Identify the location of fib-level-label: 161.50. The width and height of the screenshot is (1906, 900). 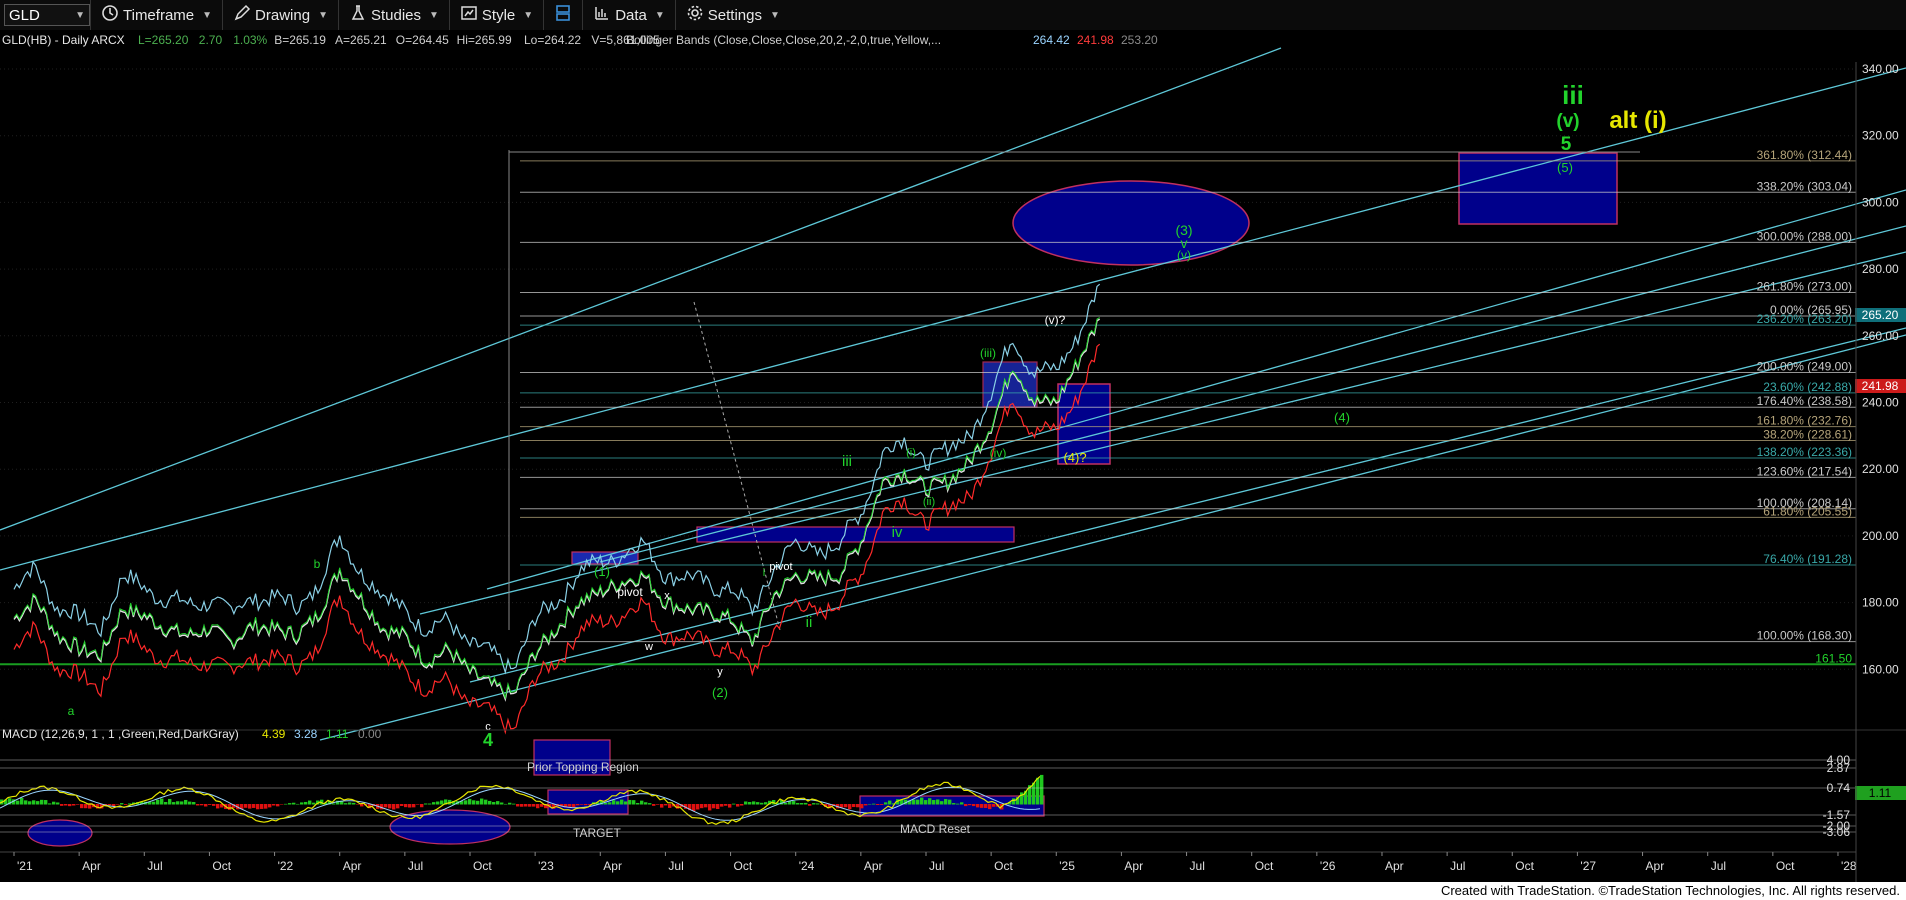
(1833, 658).